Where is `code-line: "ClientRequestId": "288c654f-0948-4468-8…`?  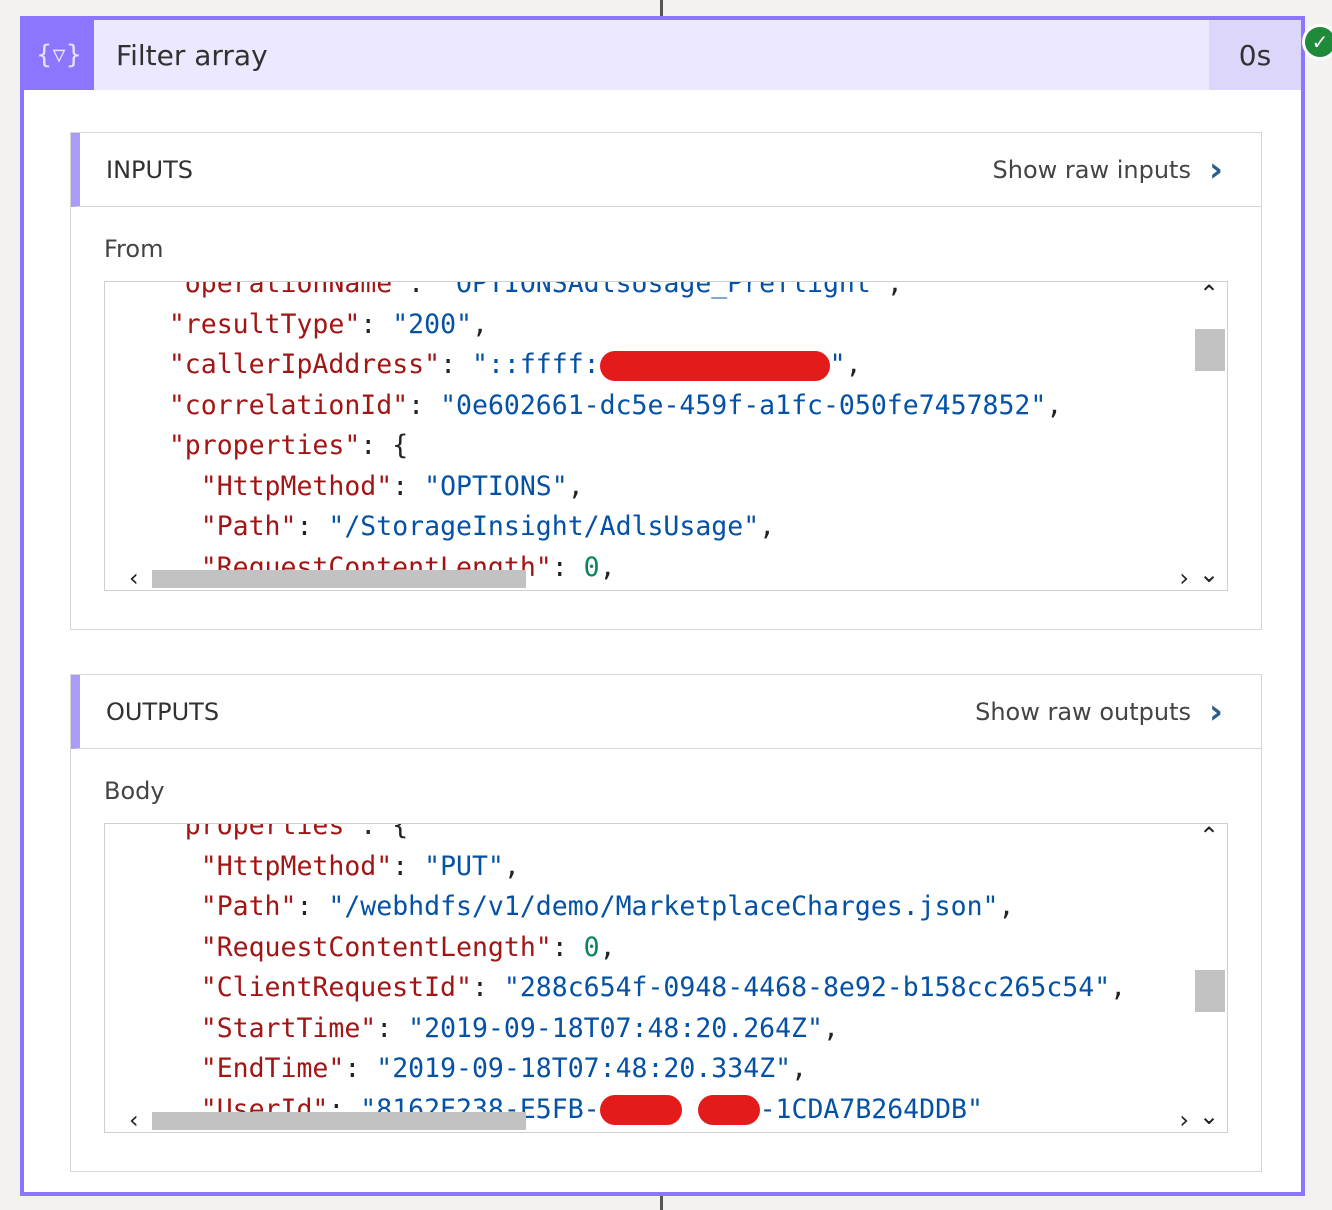
code-line: "ClientRequestId": "288c654f-0948-4468-8… is located at coordinates (615, 988).